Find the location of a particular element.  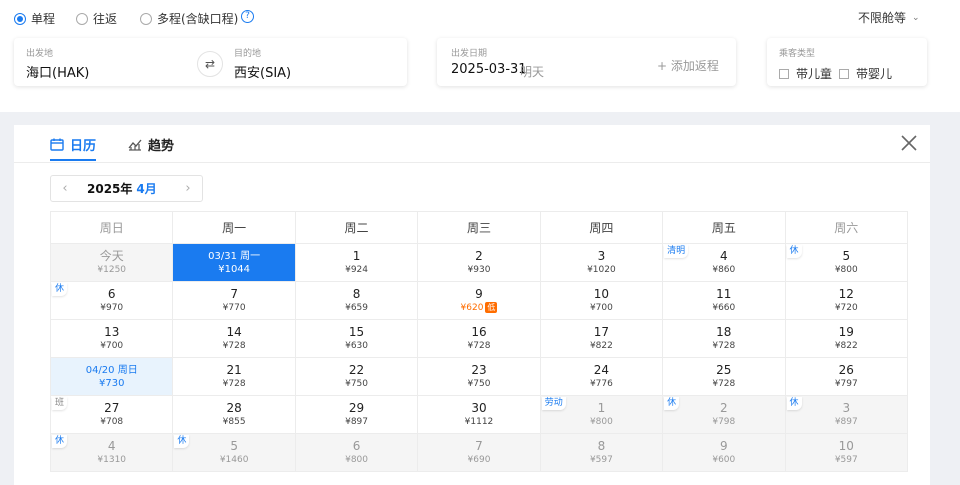

calendar-day-cell: 休 5 ¥1460 is located at coordinates (234, 452).